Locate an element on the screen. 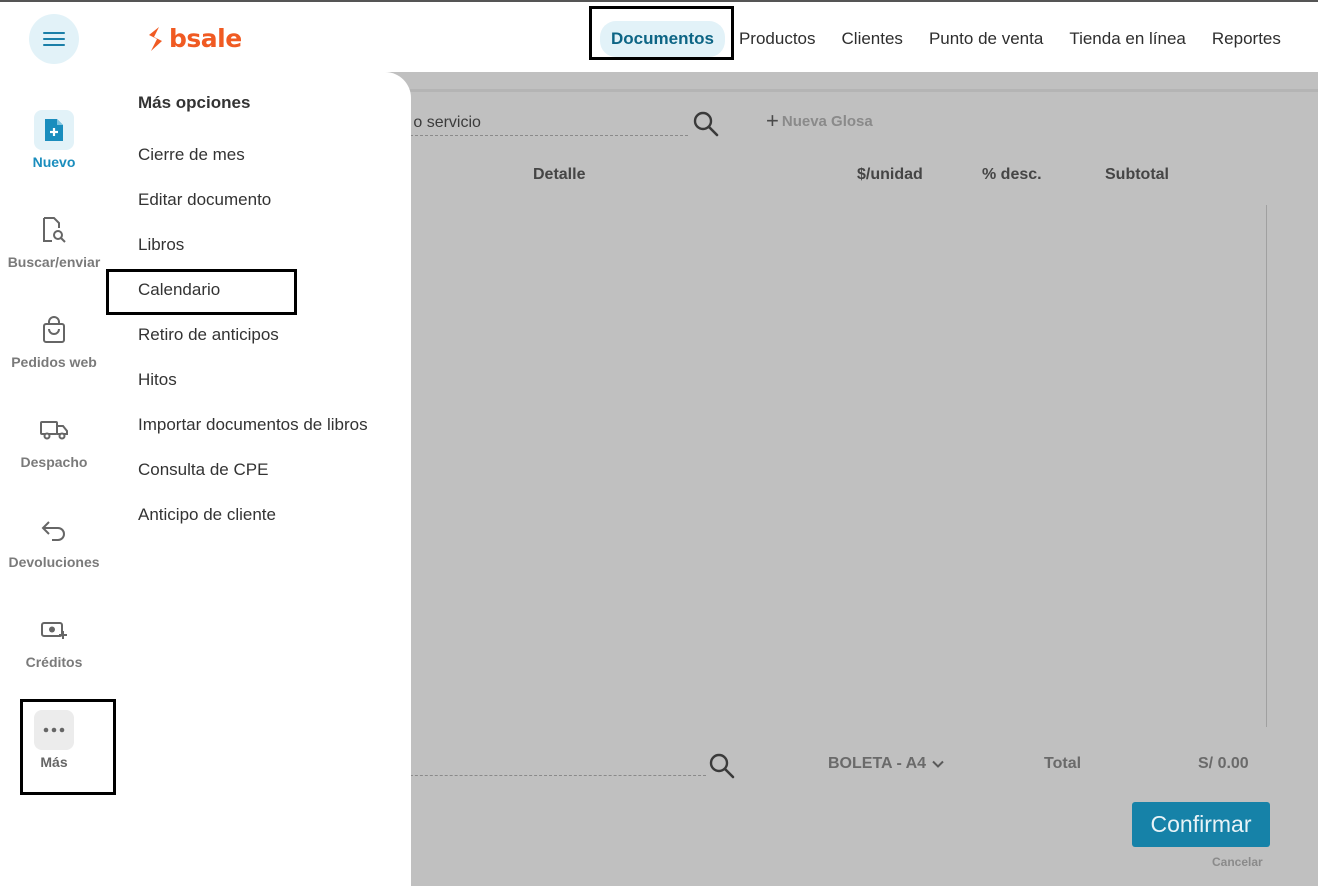  sidebar-item-despacho: Despacho is located at coordinates (54, 440).